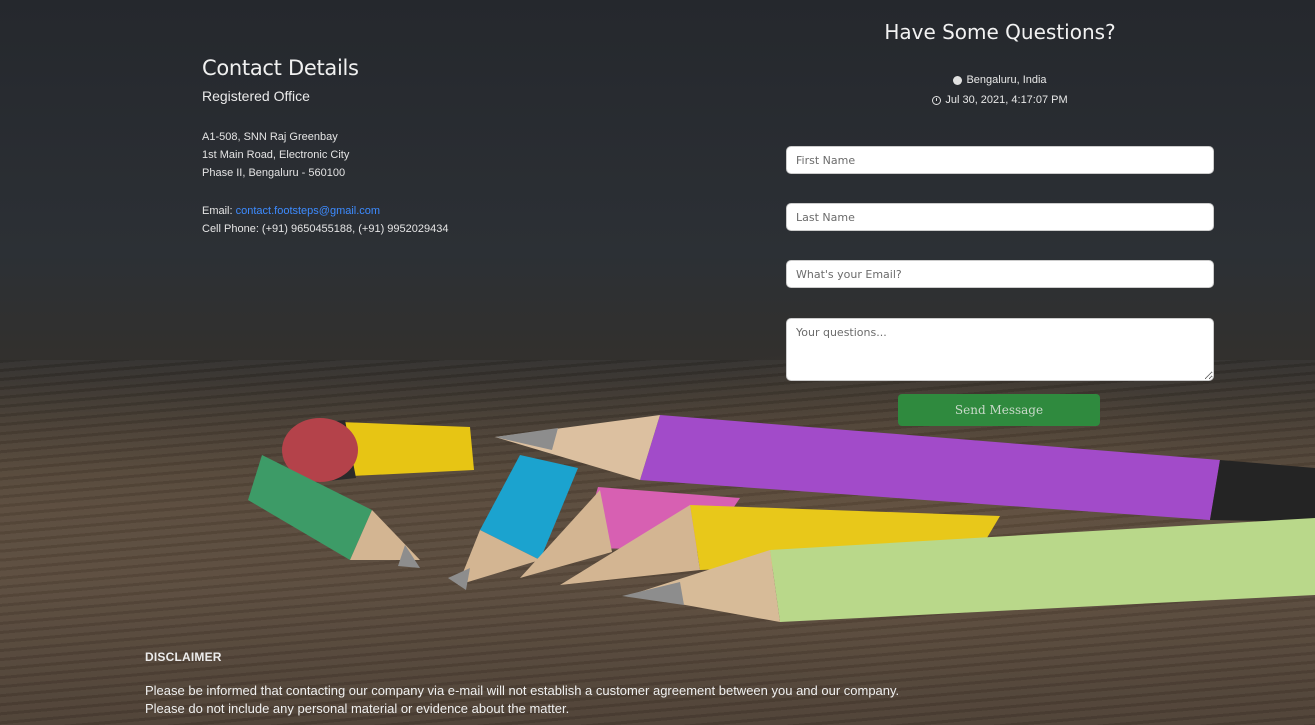 This screenshot has height=725, width=1315. What do you see at coordinates (256, 96) in the screenshot?
I see `registered-office-subtitle: Registered Office` at bounding box center [256, 96].